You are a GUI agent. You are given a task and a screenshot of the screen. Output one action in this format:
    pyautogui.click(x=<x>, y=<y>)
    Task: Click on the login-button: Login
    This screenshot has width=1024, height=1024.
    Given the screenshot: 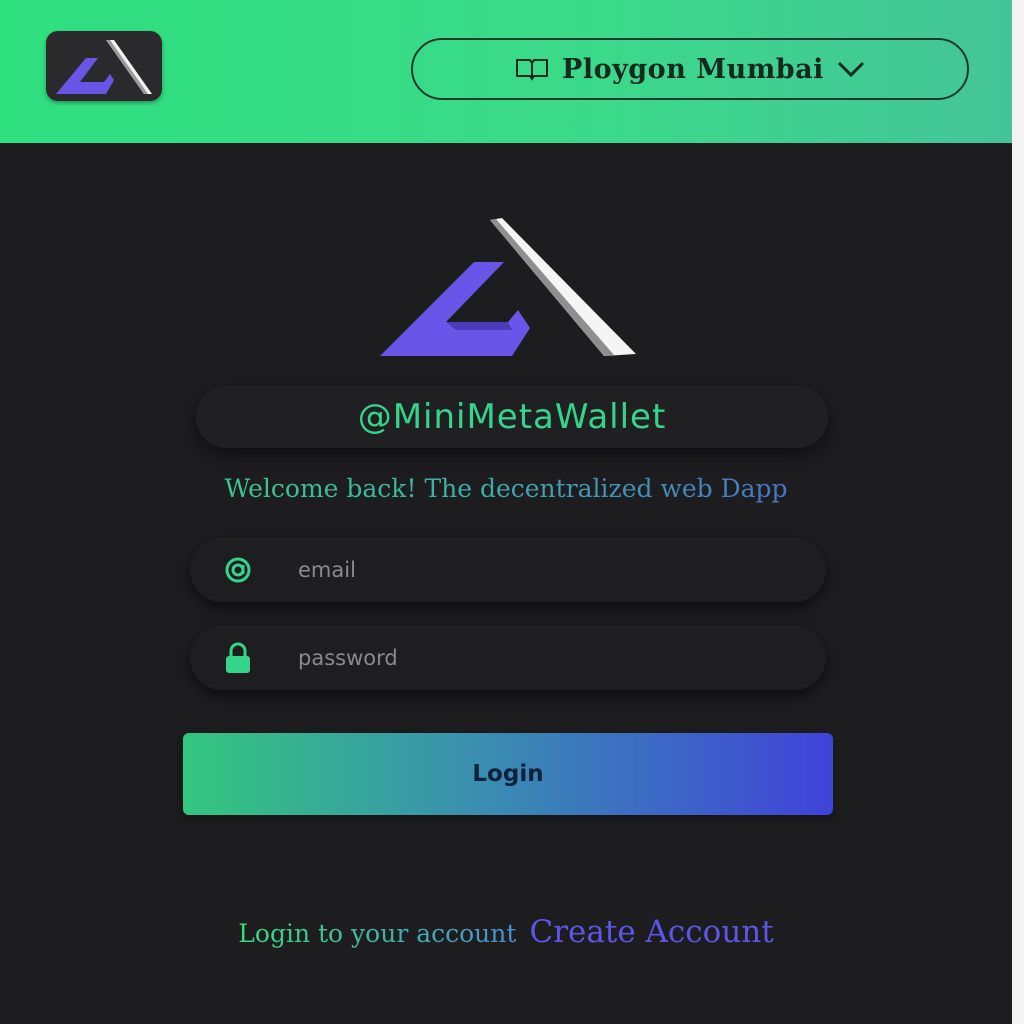 What is the action you would take?
    pyautogui.click(x=508, y=774)
    